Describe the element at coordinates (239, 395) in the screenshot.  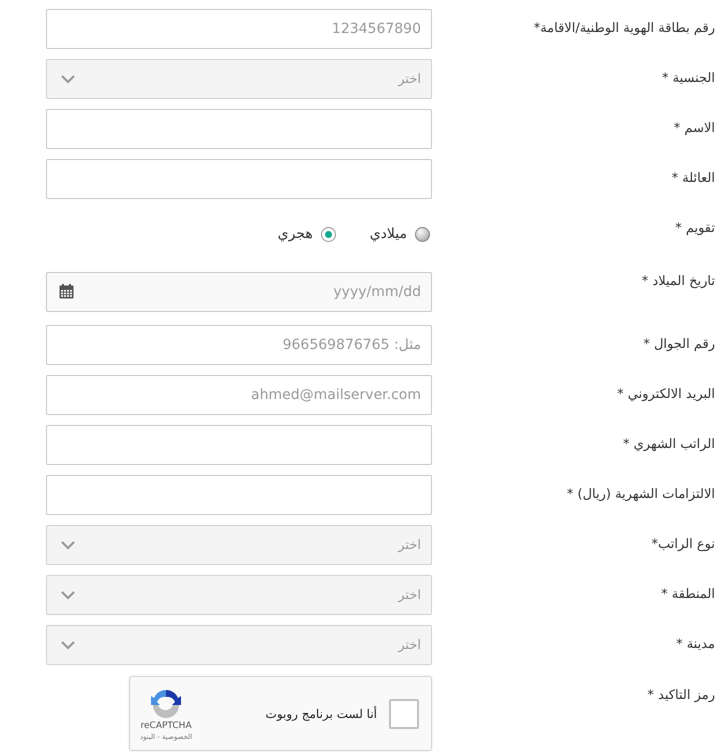
I see `text-field: ahmed@mailserver.com` at that location.